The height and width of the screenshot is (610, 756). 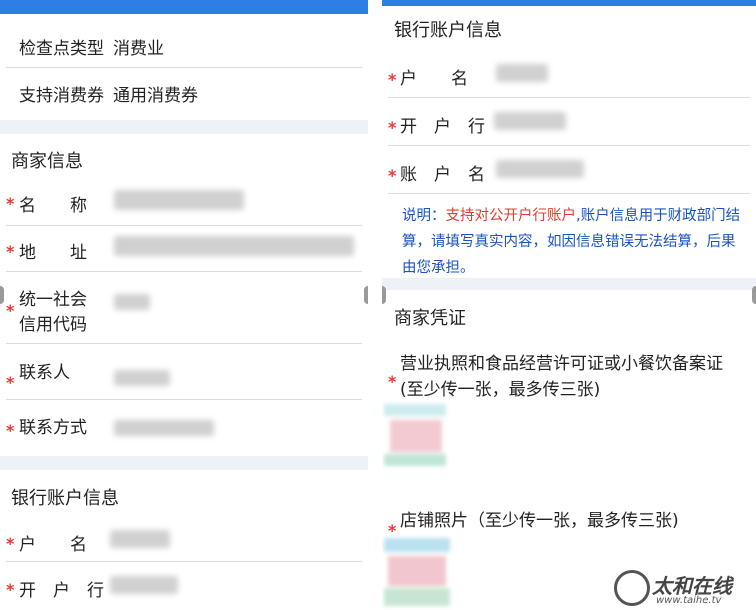 What do you see at coordinates (53, 428) in the screenshot?
I see `contact-phone-label: 联系方式` at bounding box center [53, 428].